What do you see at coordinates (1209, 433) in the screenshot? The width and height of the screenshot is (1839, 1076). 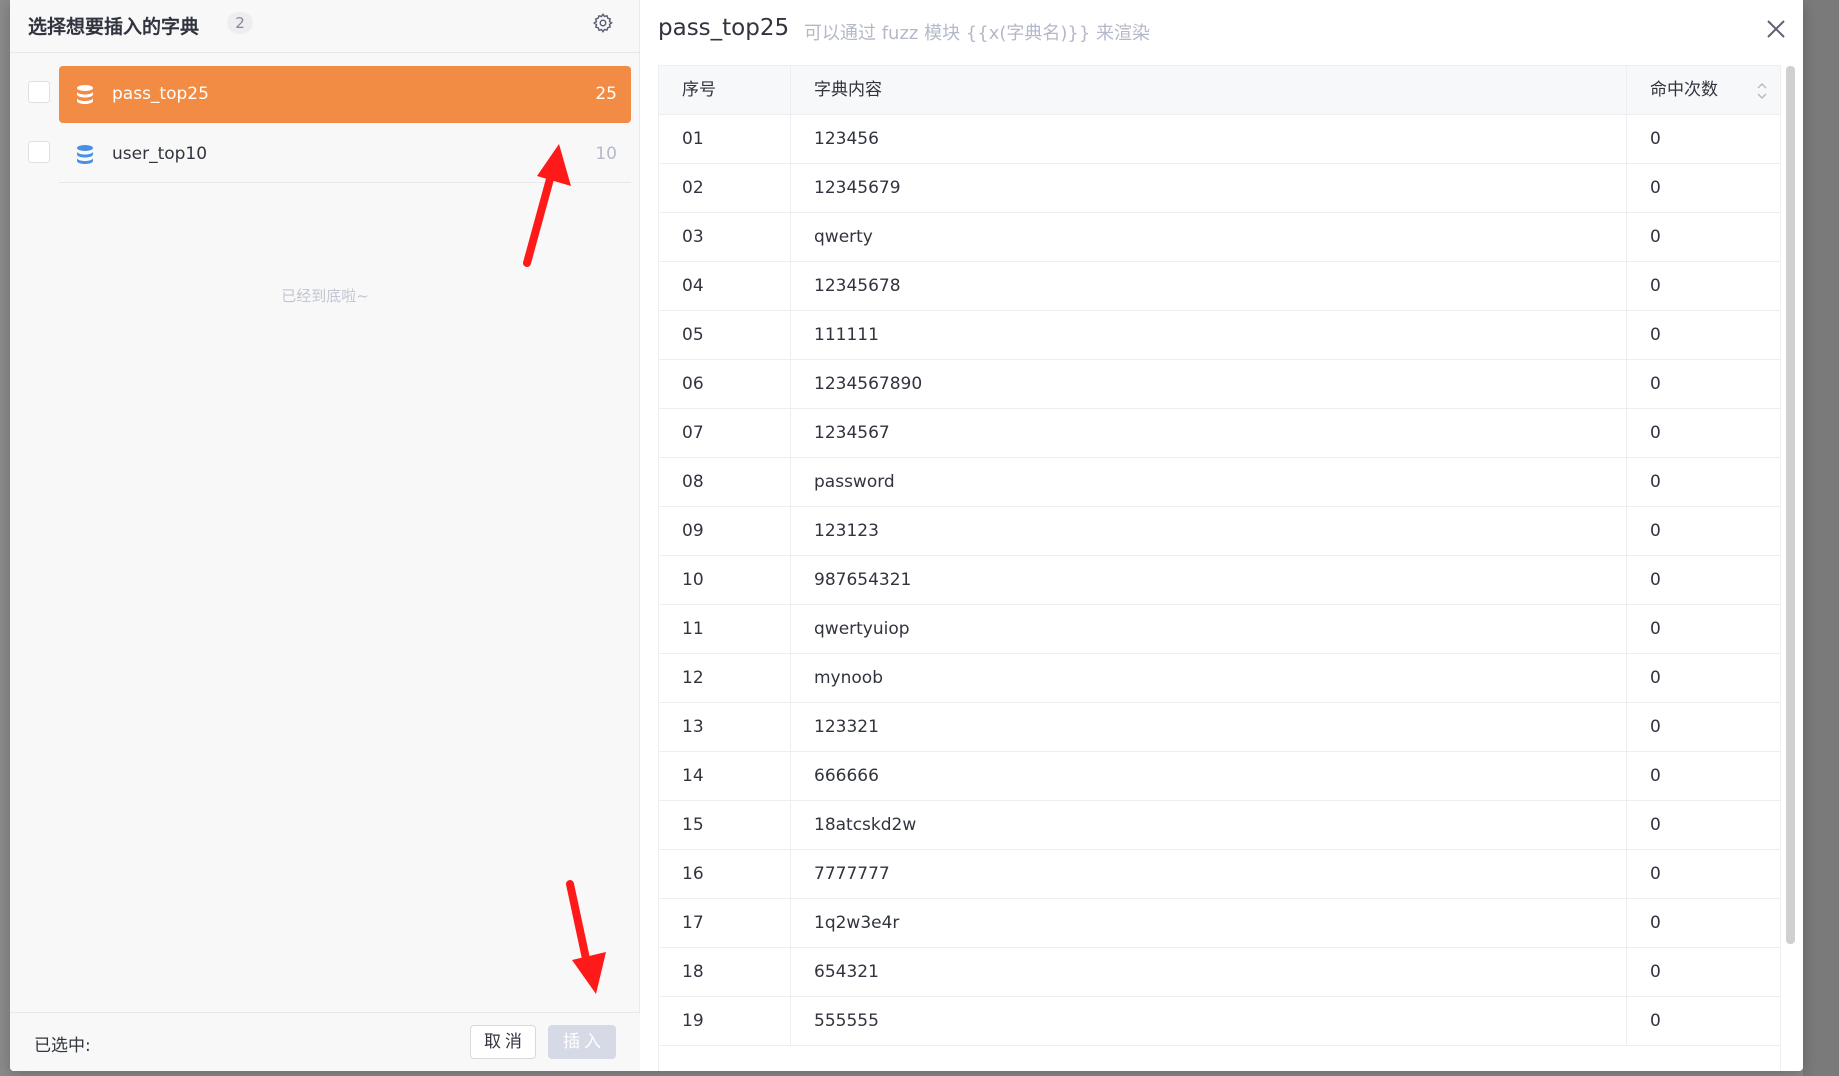 I see `cell-content: 1234567` at bounding box center [1209, 433].